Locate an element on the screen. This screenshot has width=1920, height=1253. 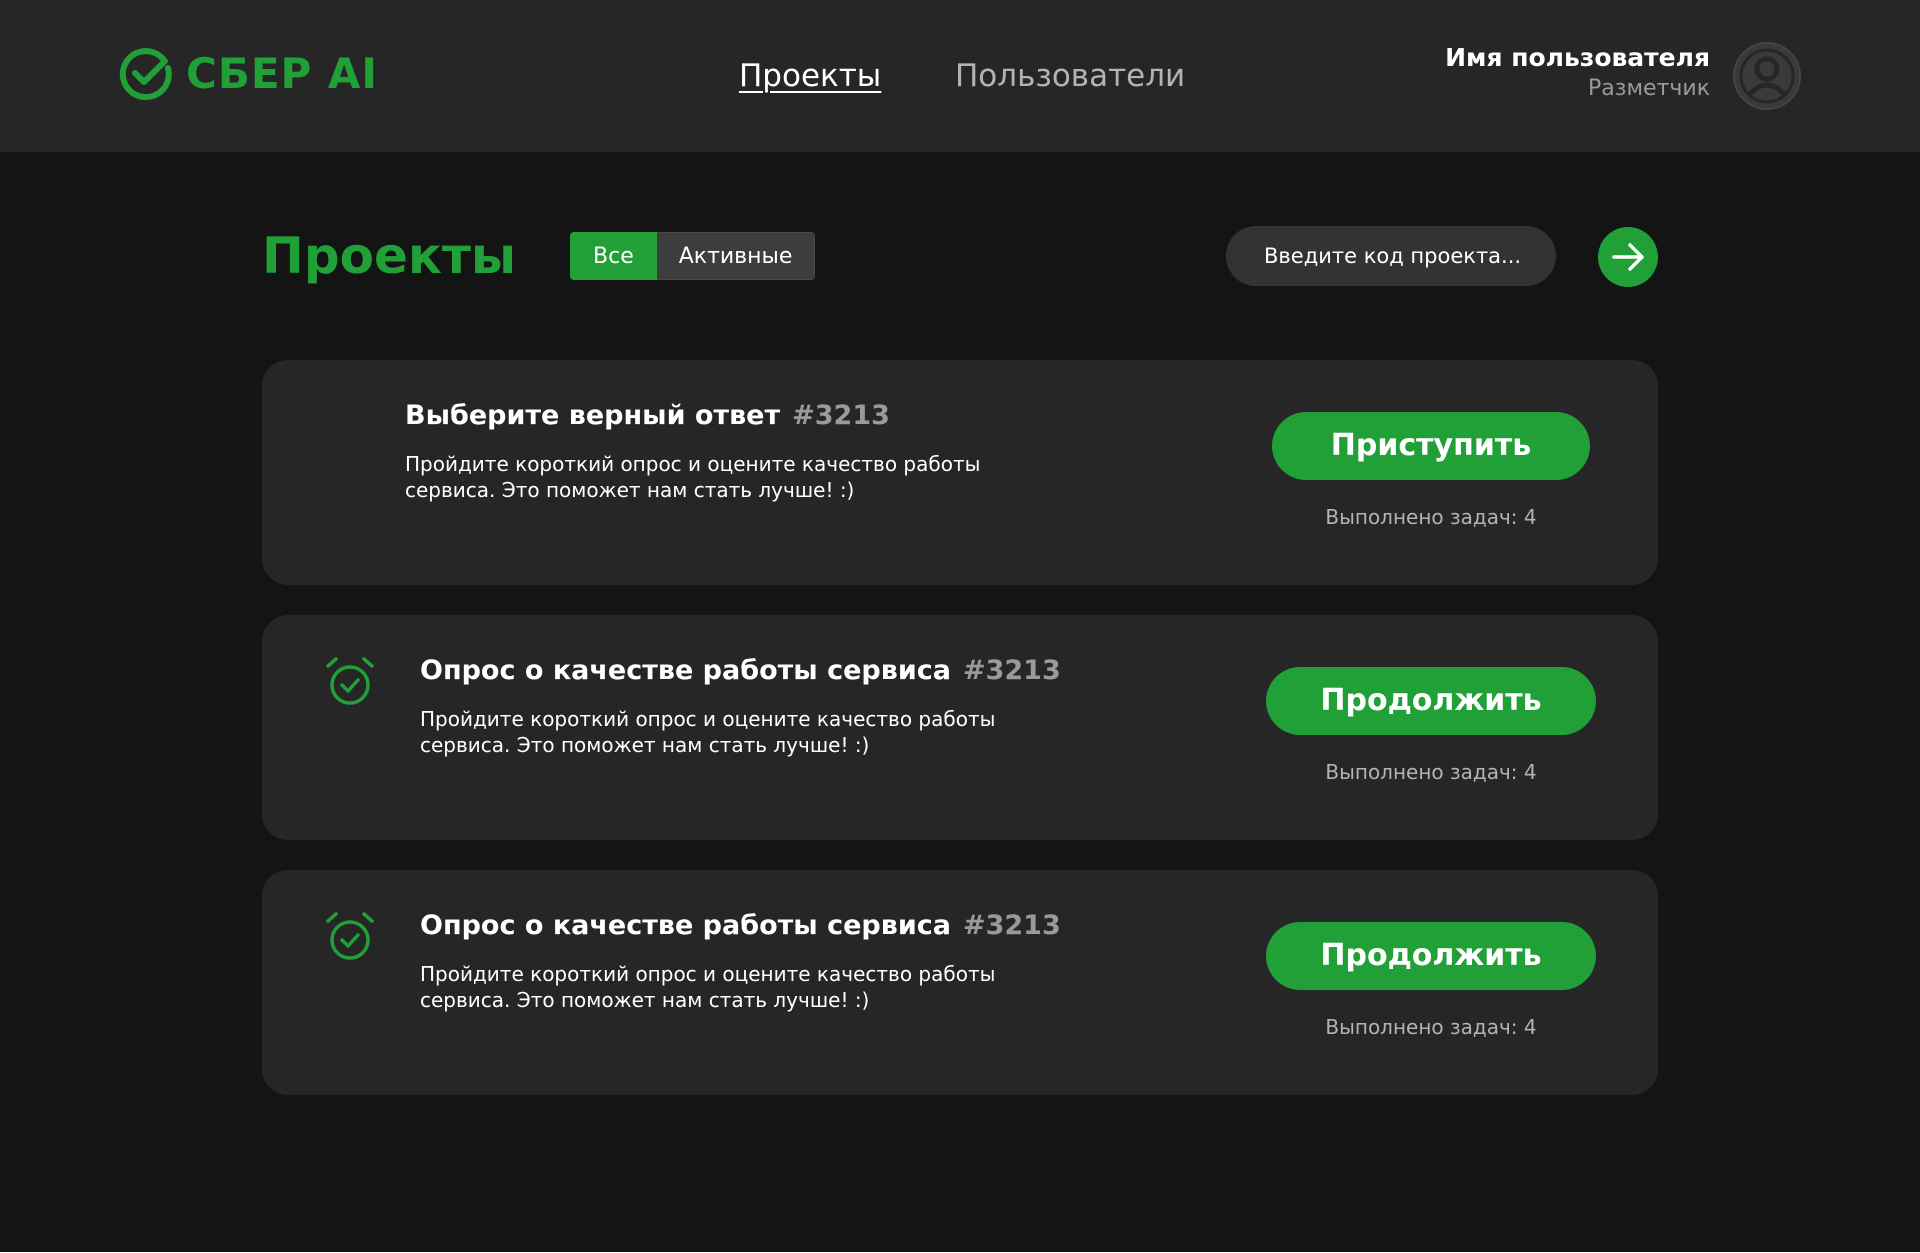
go-button is located at coordinates (1628, 257).